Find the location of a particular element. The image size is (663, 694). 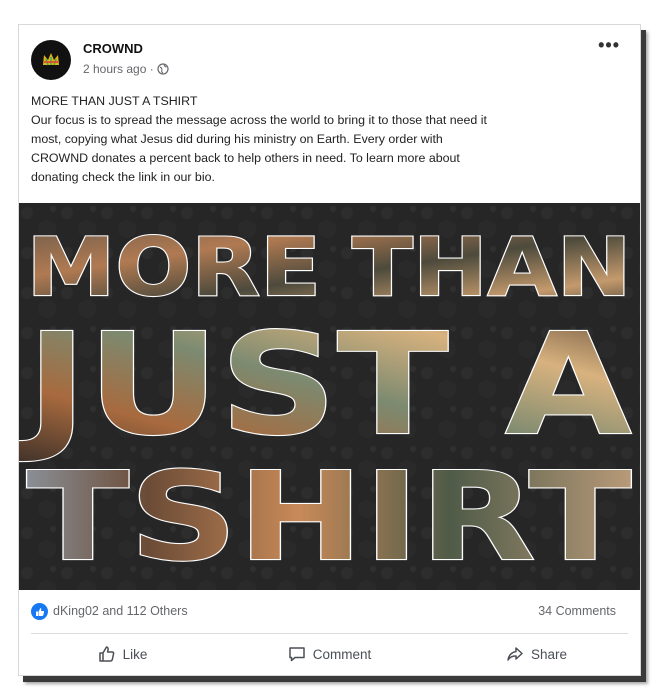

more-options-button: ••• is located at coordinates (609, 45).